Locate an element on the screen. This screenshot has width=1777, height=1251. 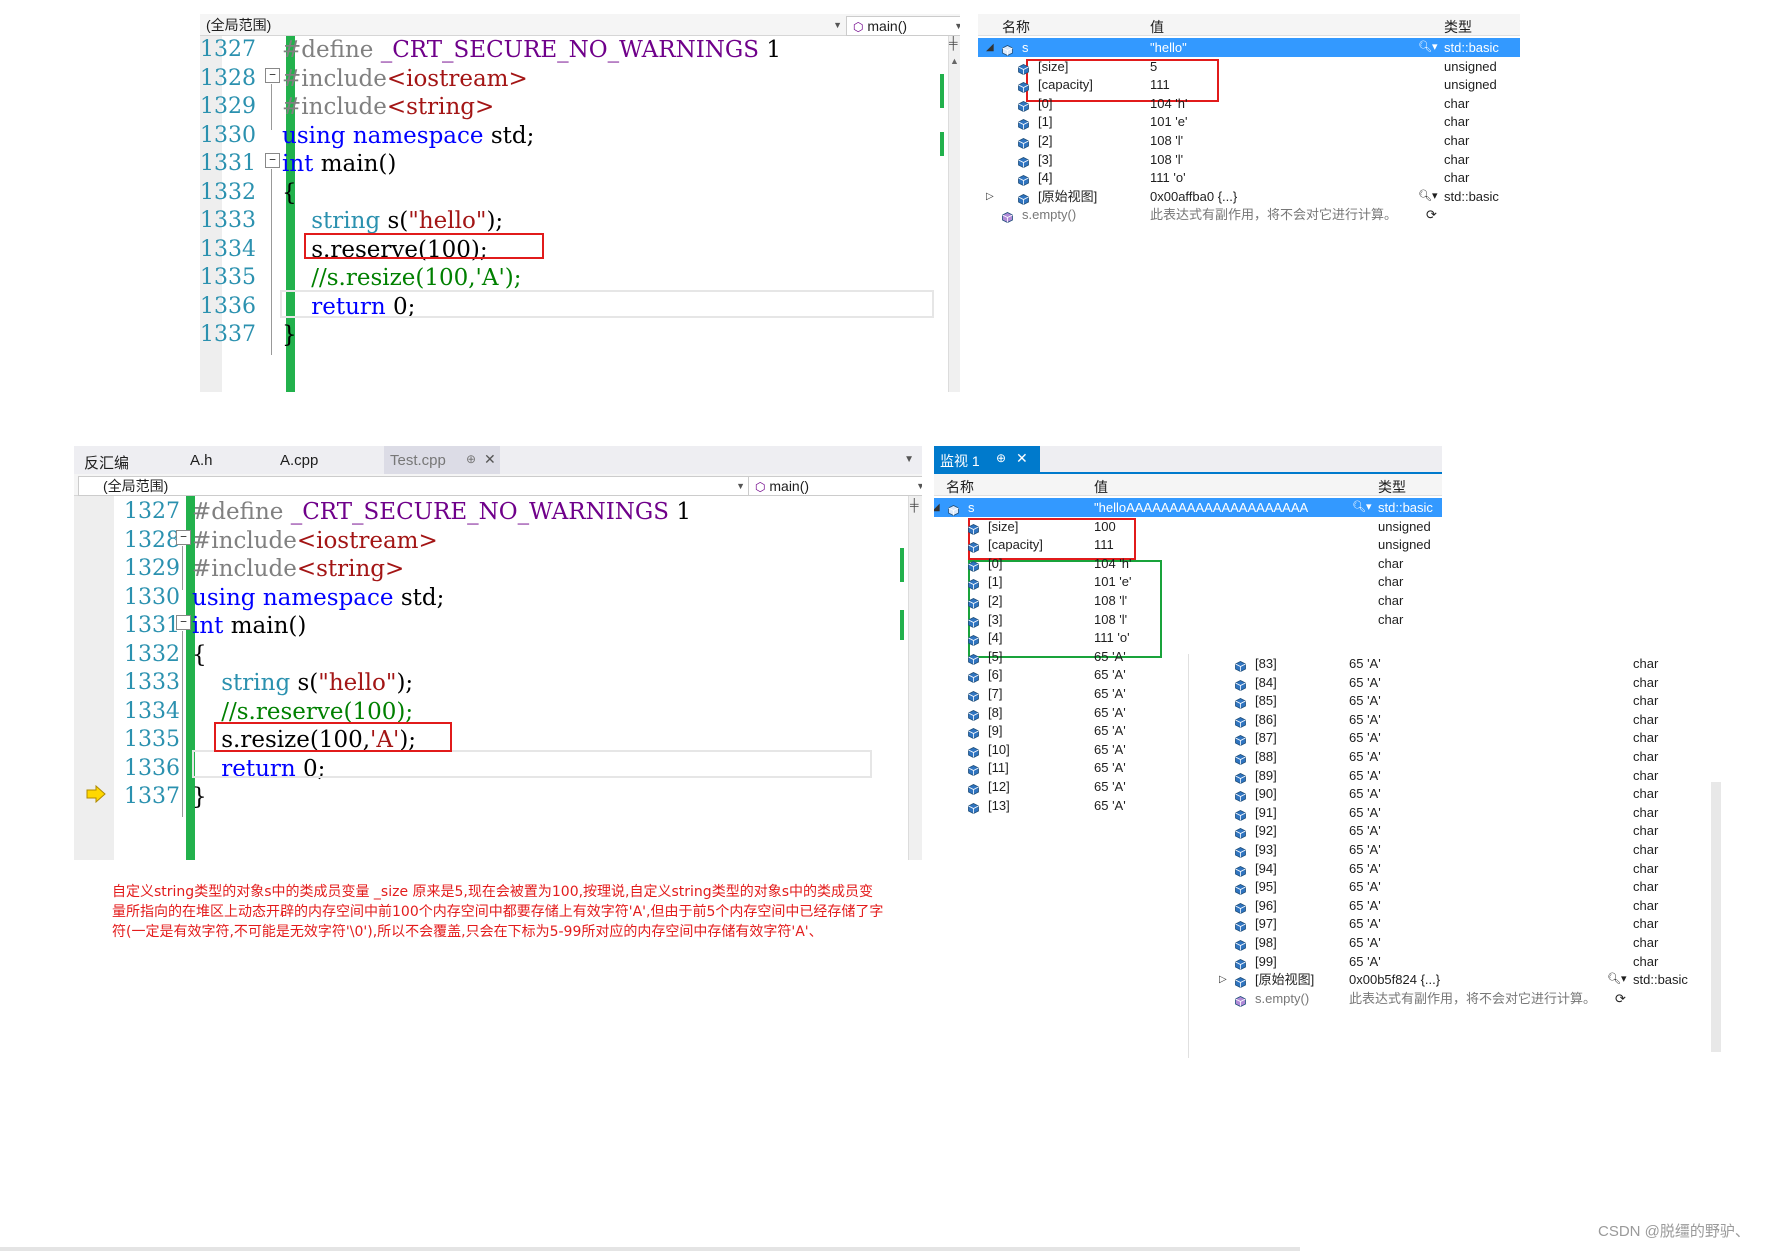
watch-row: [85] 65 'A' char is located at coordinates (1449, 700).